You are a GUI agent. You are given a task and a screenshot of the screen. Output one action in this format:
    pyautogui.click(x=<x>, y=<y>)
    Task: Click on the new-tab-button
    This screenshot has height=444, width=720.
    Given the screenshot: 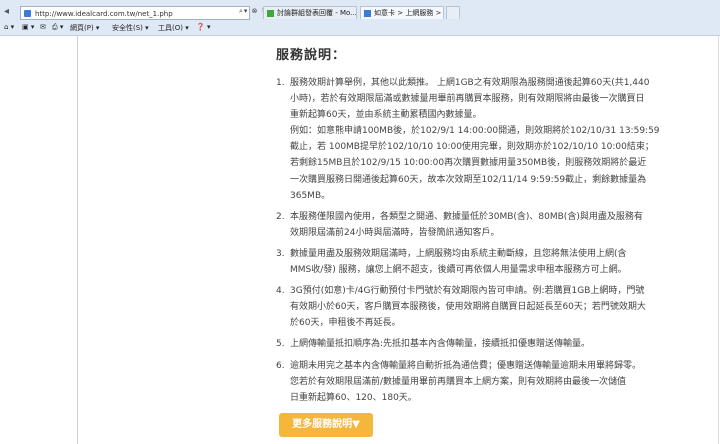 What is the action you would take?
    pyautogui.click(x=453, y=12)
    